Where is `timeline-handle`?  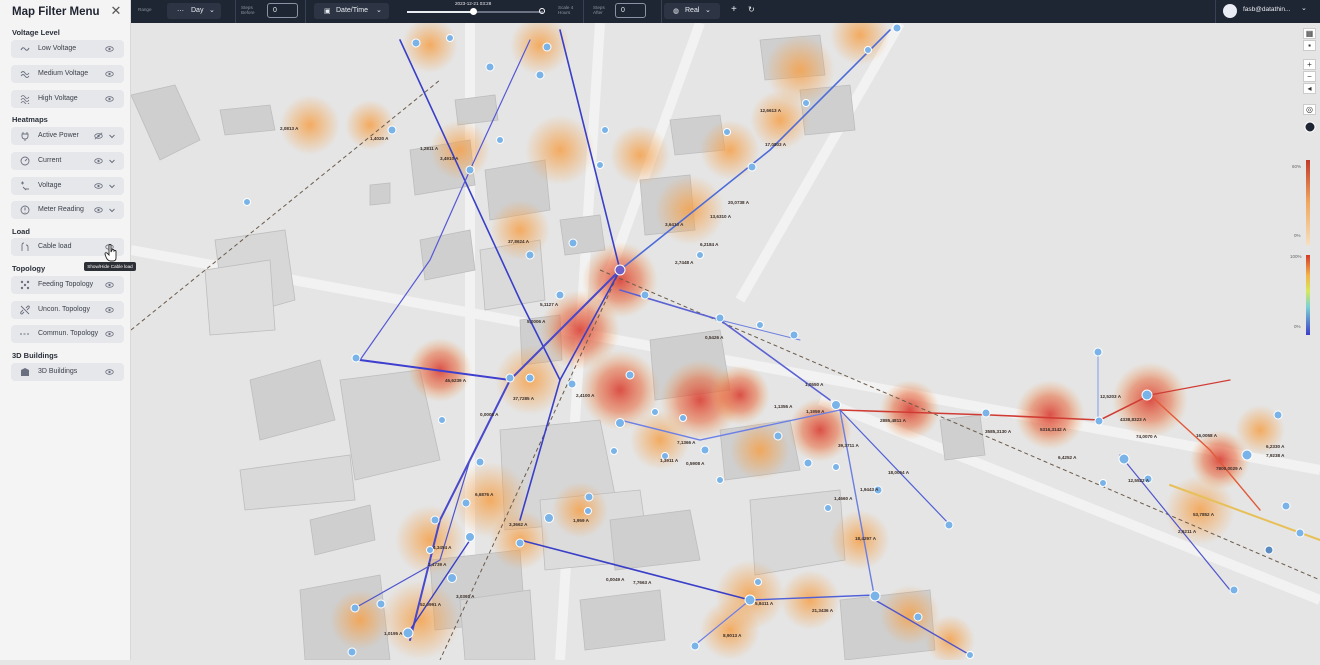 timeline-handle is located at coordinates (473, 11).